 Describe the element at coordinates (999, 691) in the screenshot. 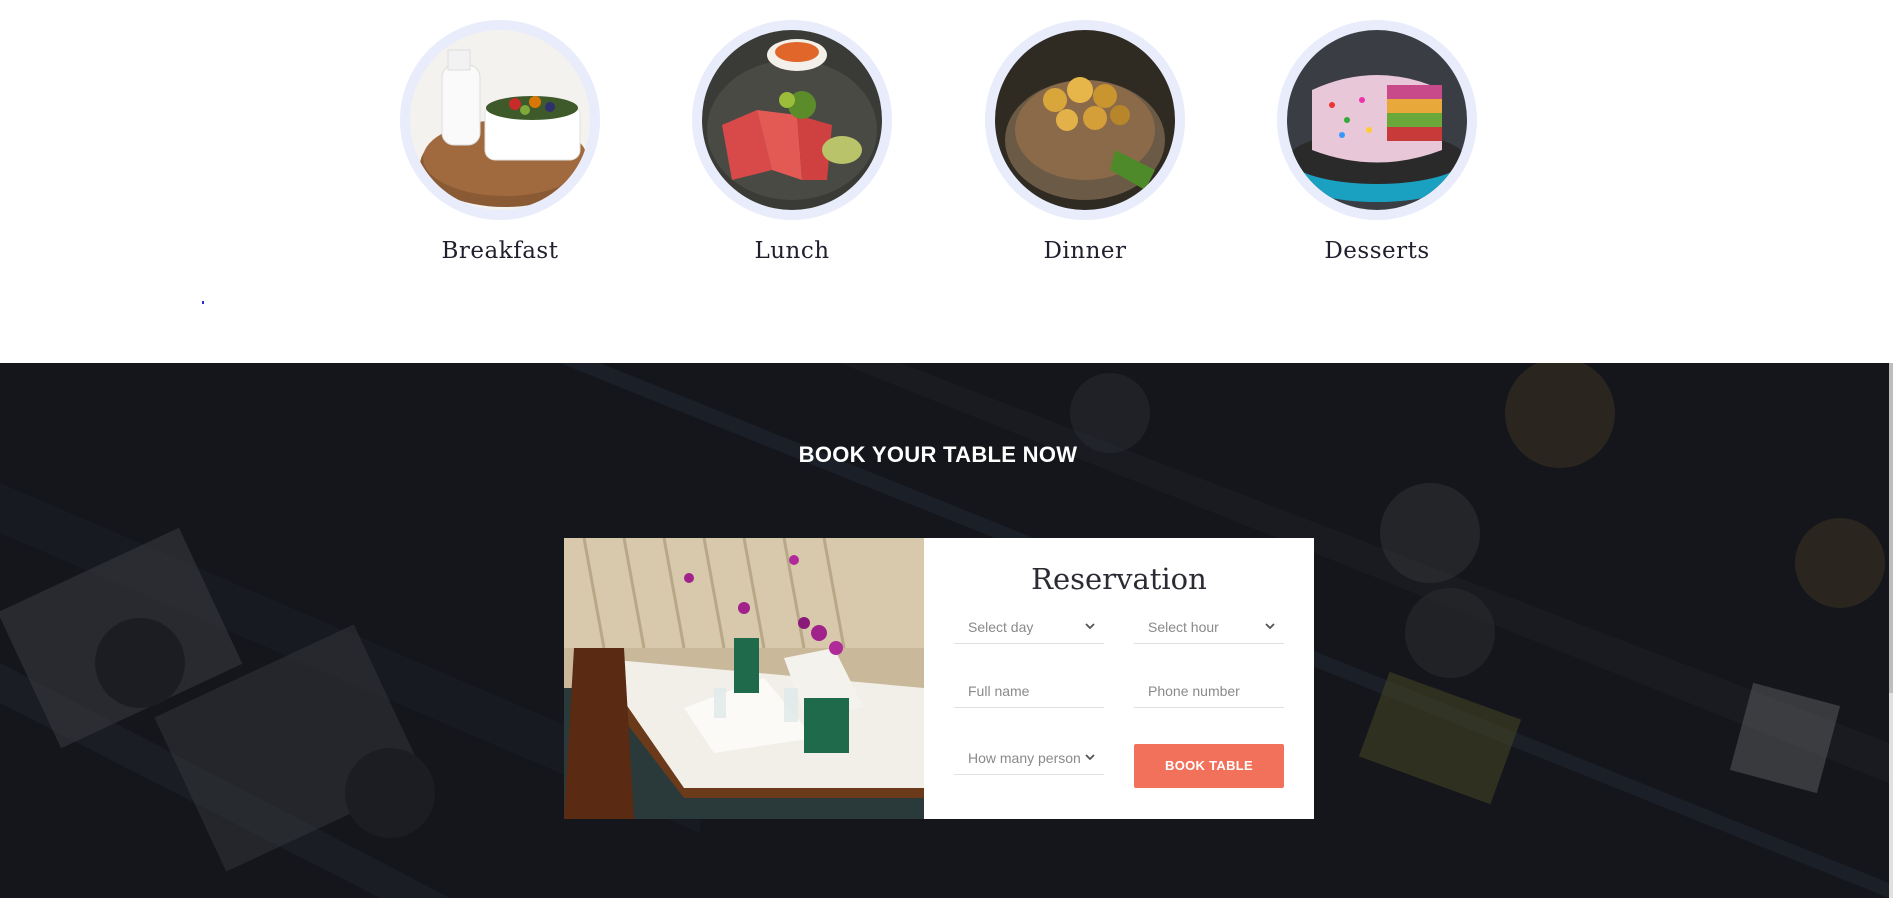

I see `full-name-placeholder: Full name` at that location.